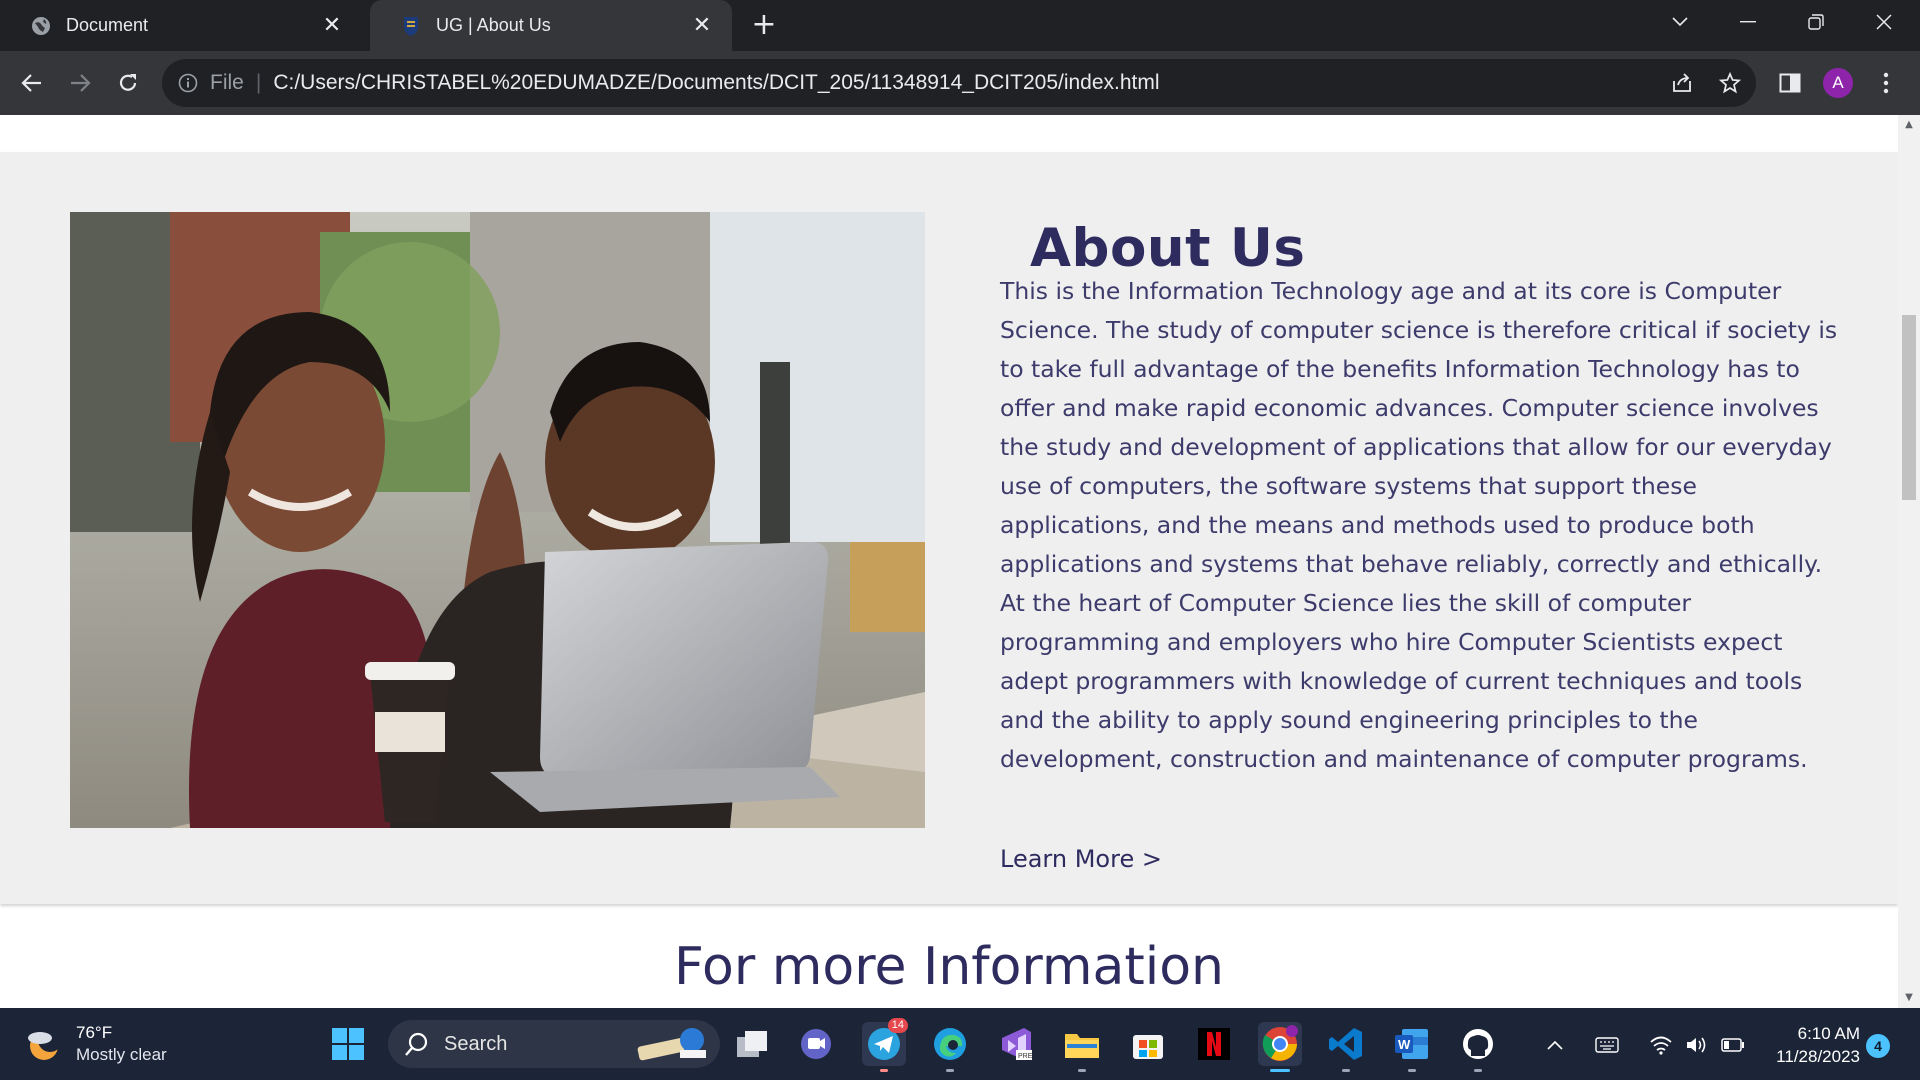 Image resolution: width=1920 pixels, height=1080 pixels. What do you see at coordinates (1680, 22) in the screenshot?
I see `tab-search-icon` at bounding box center [1680, 22].